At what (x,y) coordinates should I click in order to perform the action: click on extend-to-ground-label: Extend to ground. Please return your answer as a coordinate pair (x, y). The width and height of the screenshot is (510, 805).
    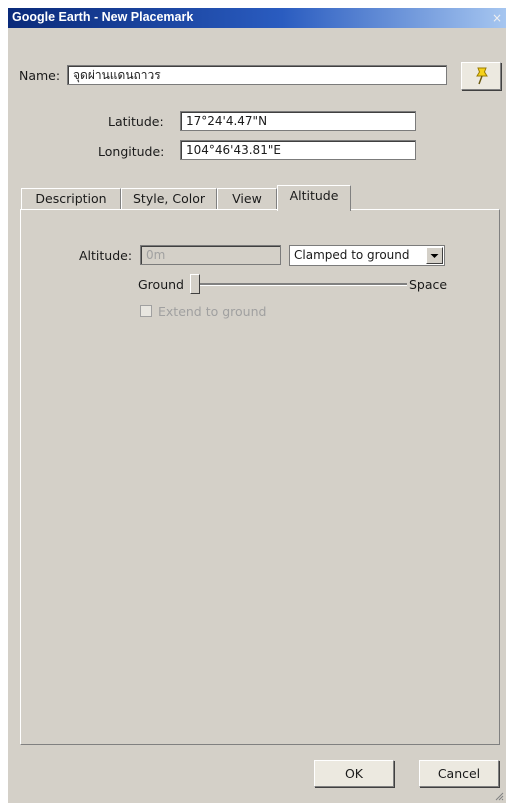
    Looking at the image, I should click on (212, 311).